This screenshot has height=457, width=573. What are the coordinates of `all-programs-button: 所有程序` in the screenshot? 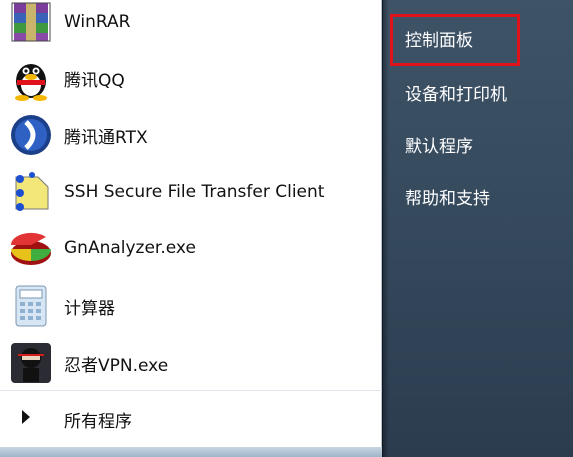 It's located at (191, 418).